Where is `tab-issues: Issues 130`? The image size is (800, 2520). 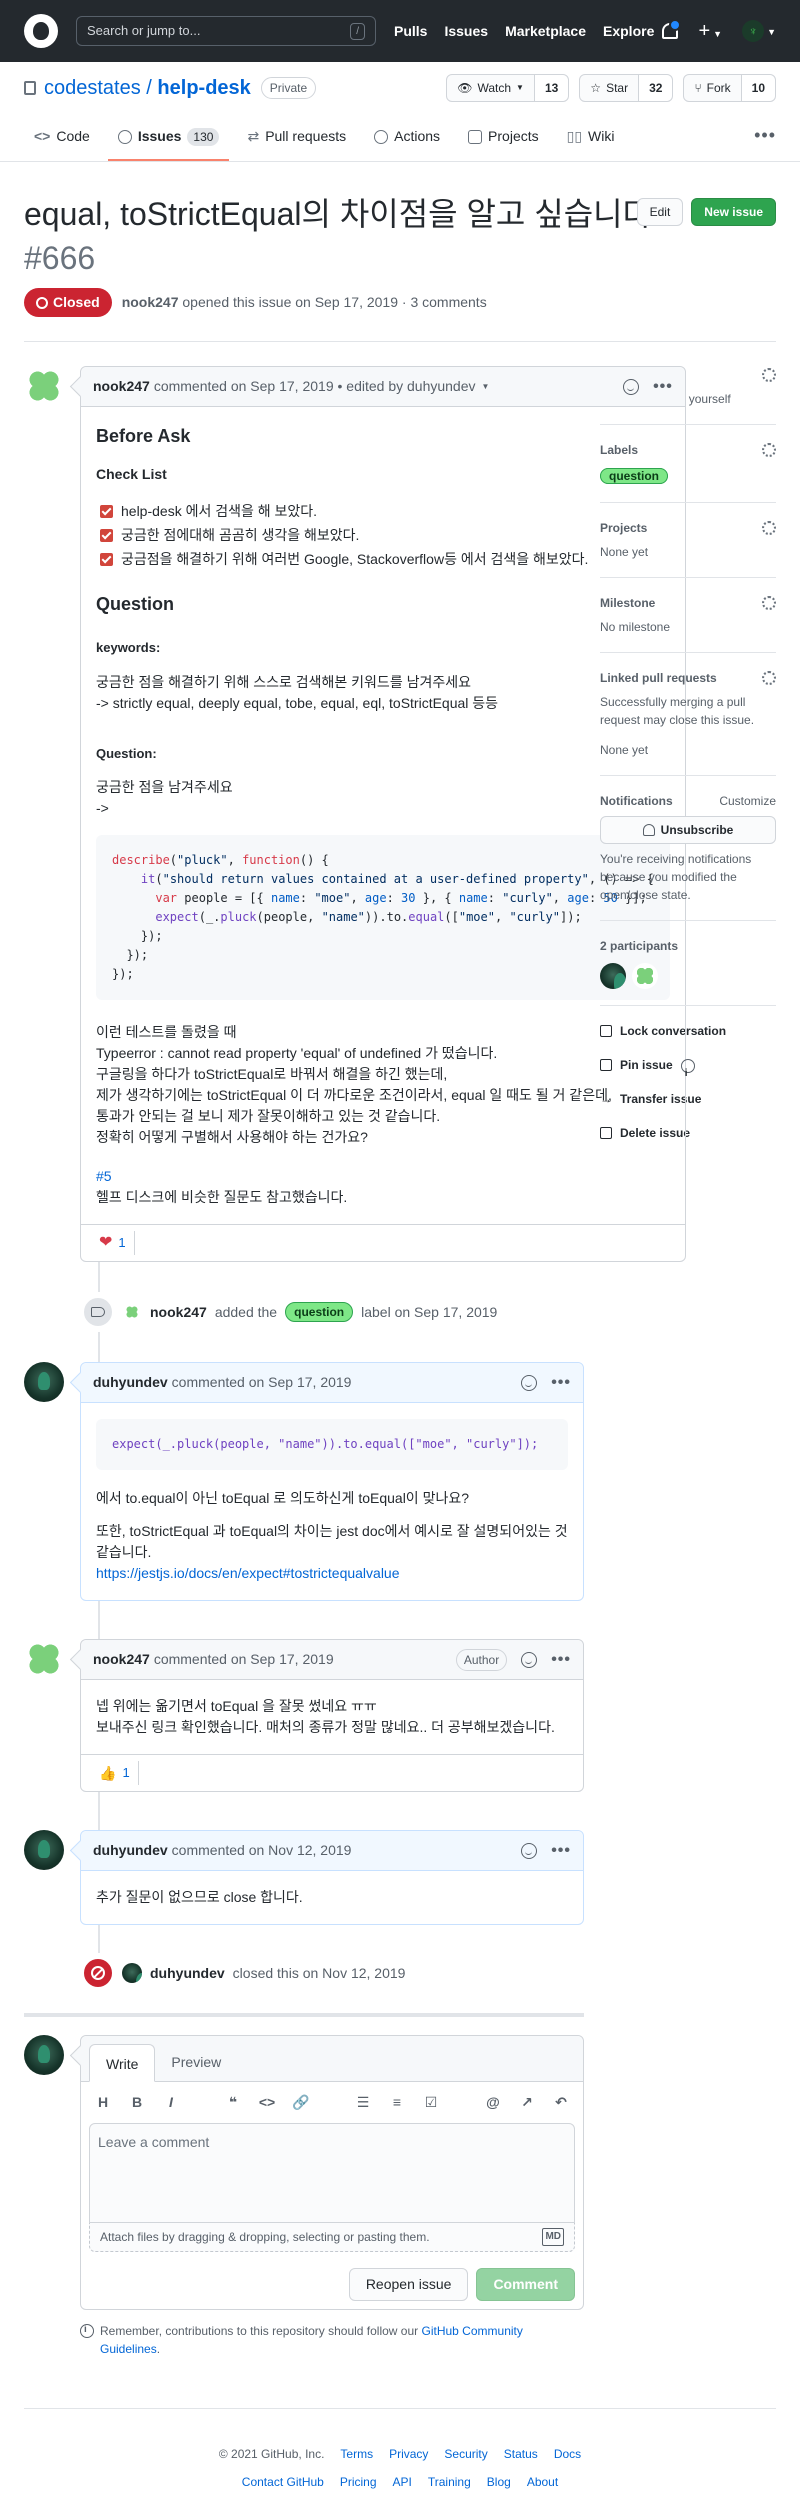 tab-issues: Issues 130 is located at coordinates (168, 143).